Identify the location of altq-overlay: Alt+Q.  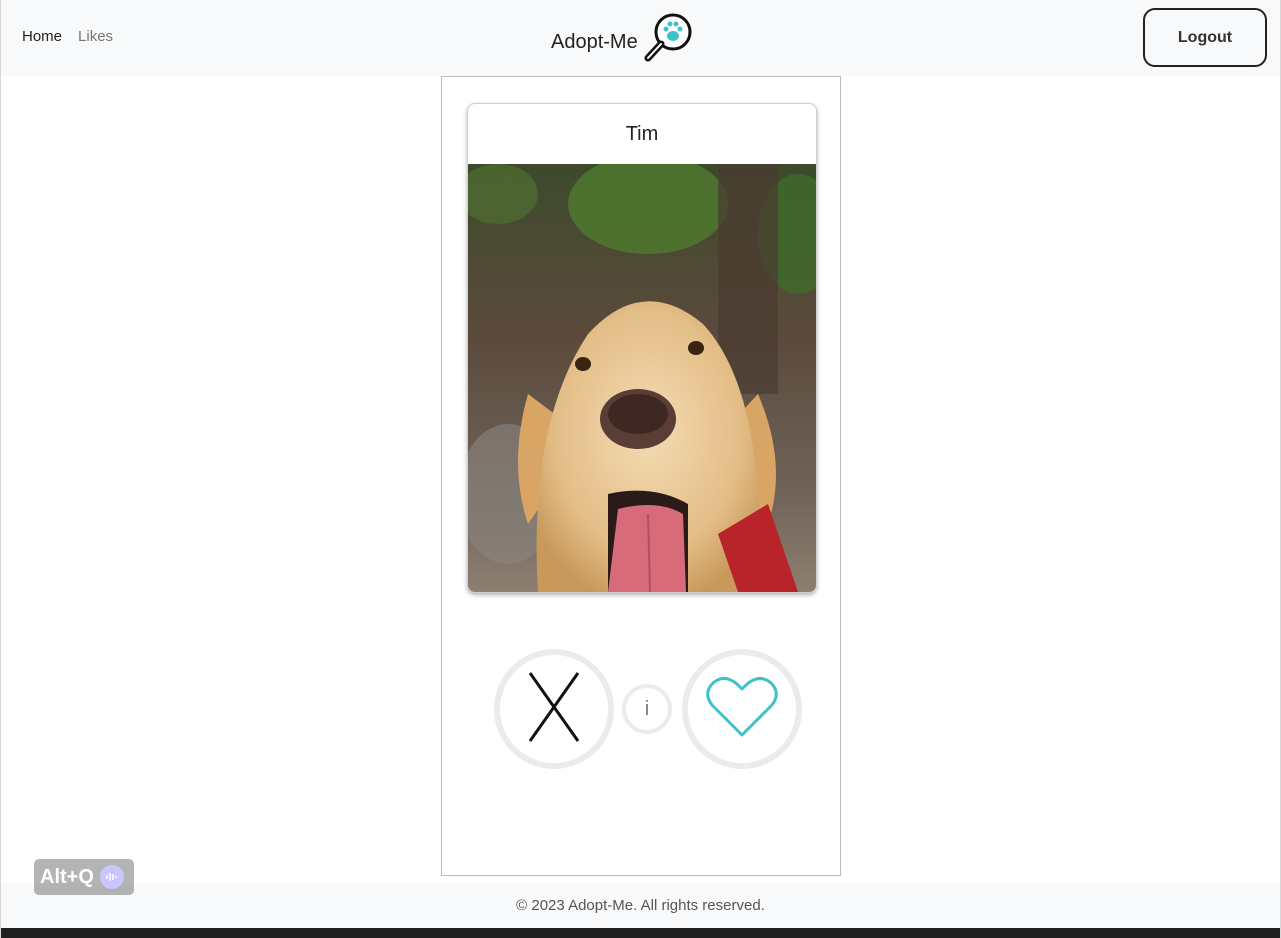
(84, 877).